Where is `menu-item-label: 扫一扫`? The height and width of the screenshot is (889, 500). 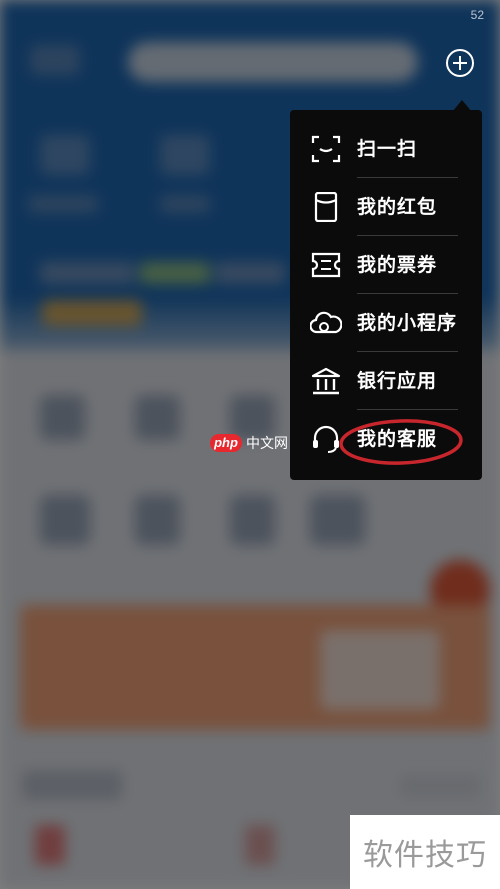
menu-item-label: 扫一扫 is located at coordinates (387, 149).